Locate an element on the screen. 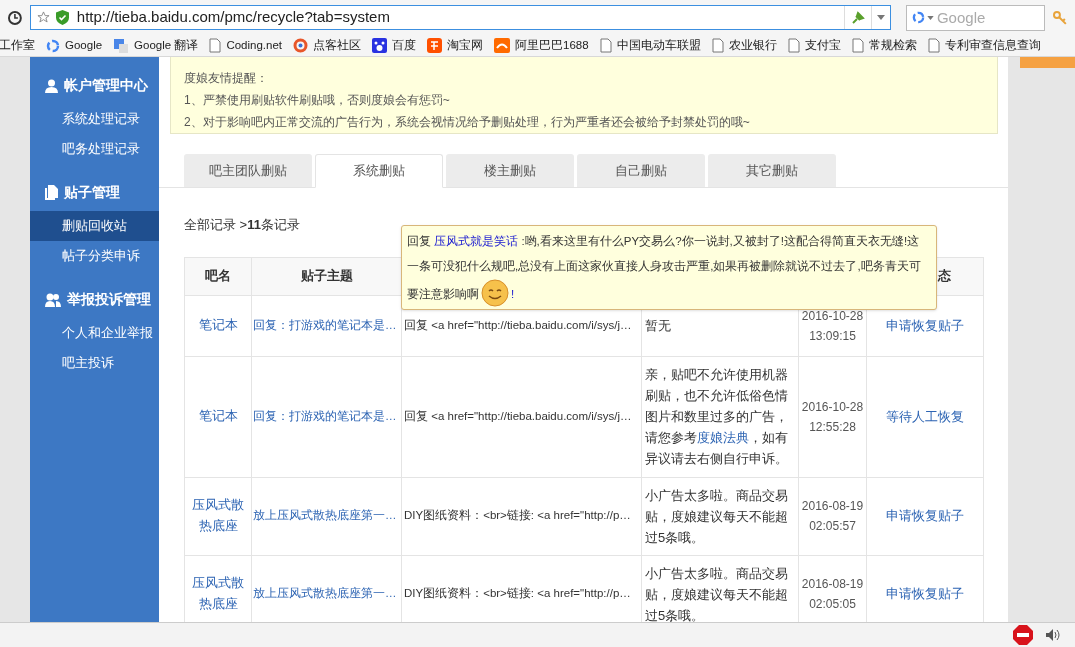 Image resolution: width=1075 pixels, height=647 pixels. bookmark-item: 阿里巴巴1688 is located at coordinates (541, 45).